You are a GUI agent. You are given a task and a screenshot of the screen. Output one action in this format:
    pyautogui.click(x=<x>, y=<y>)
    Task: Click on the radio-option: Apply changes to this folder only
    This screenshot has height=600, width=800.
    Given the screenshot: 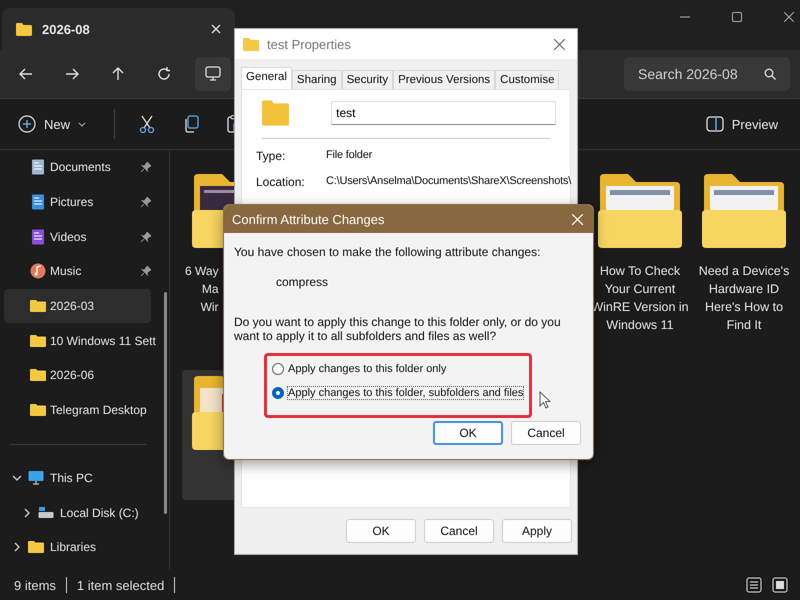 What is the action you would take?
    pyautogui.click(x=427, y=369)
    